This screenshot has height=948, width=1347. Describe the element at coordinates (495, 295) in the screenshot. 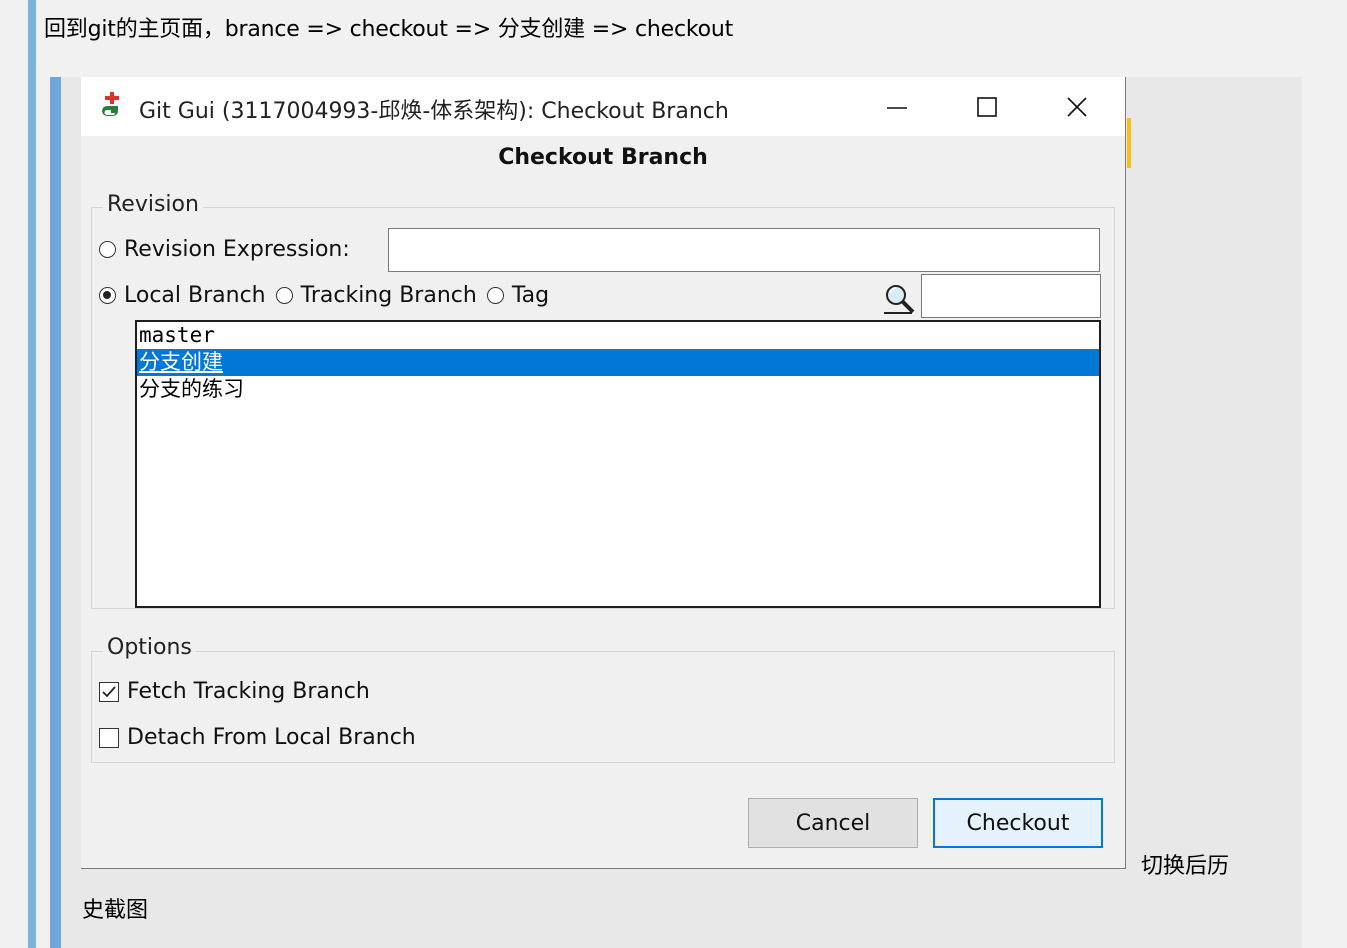

I see `tag-radio` at that location.